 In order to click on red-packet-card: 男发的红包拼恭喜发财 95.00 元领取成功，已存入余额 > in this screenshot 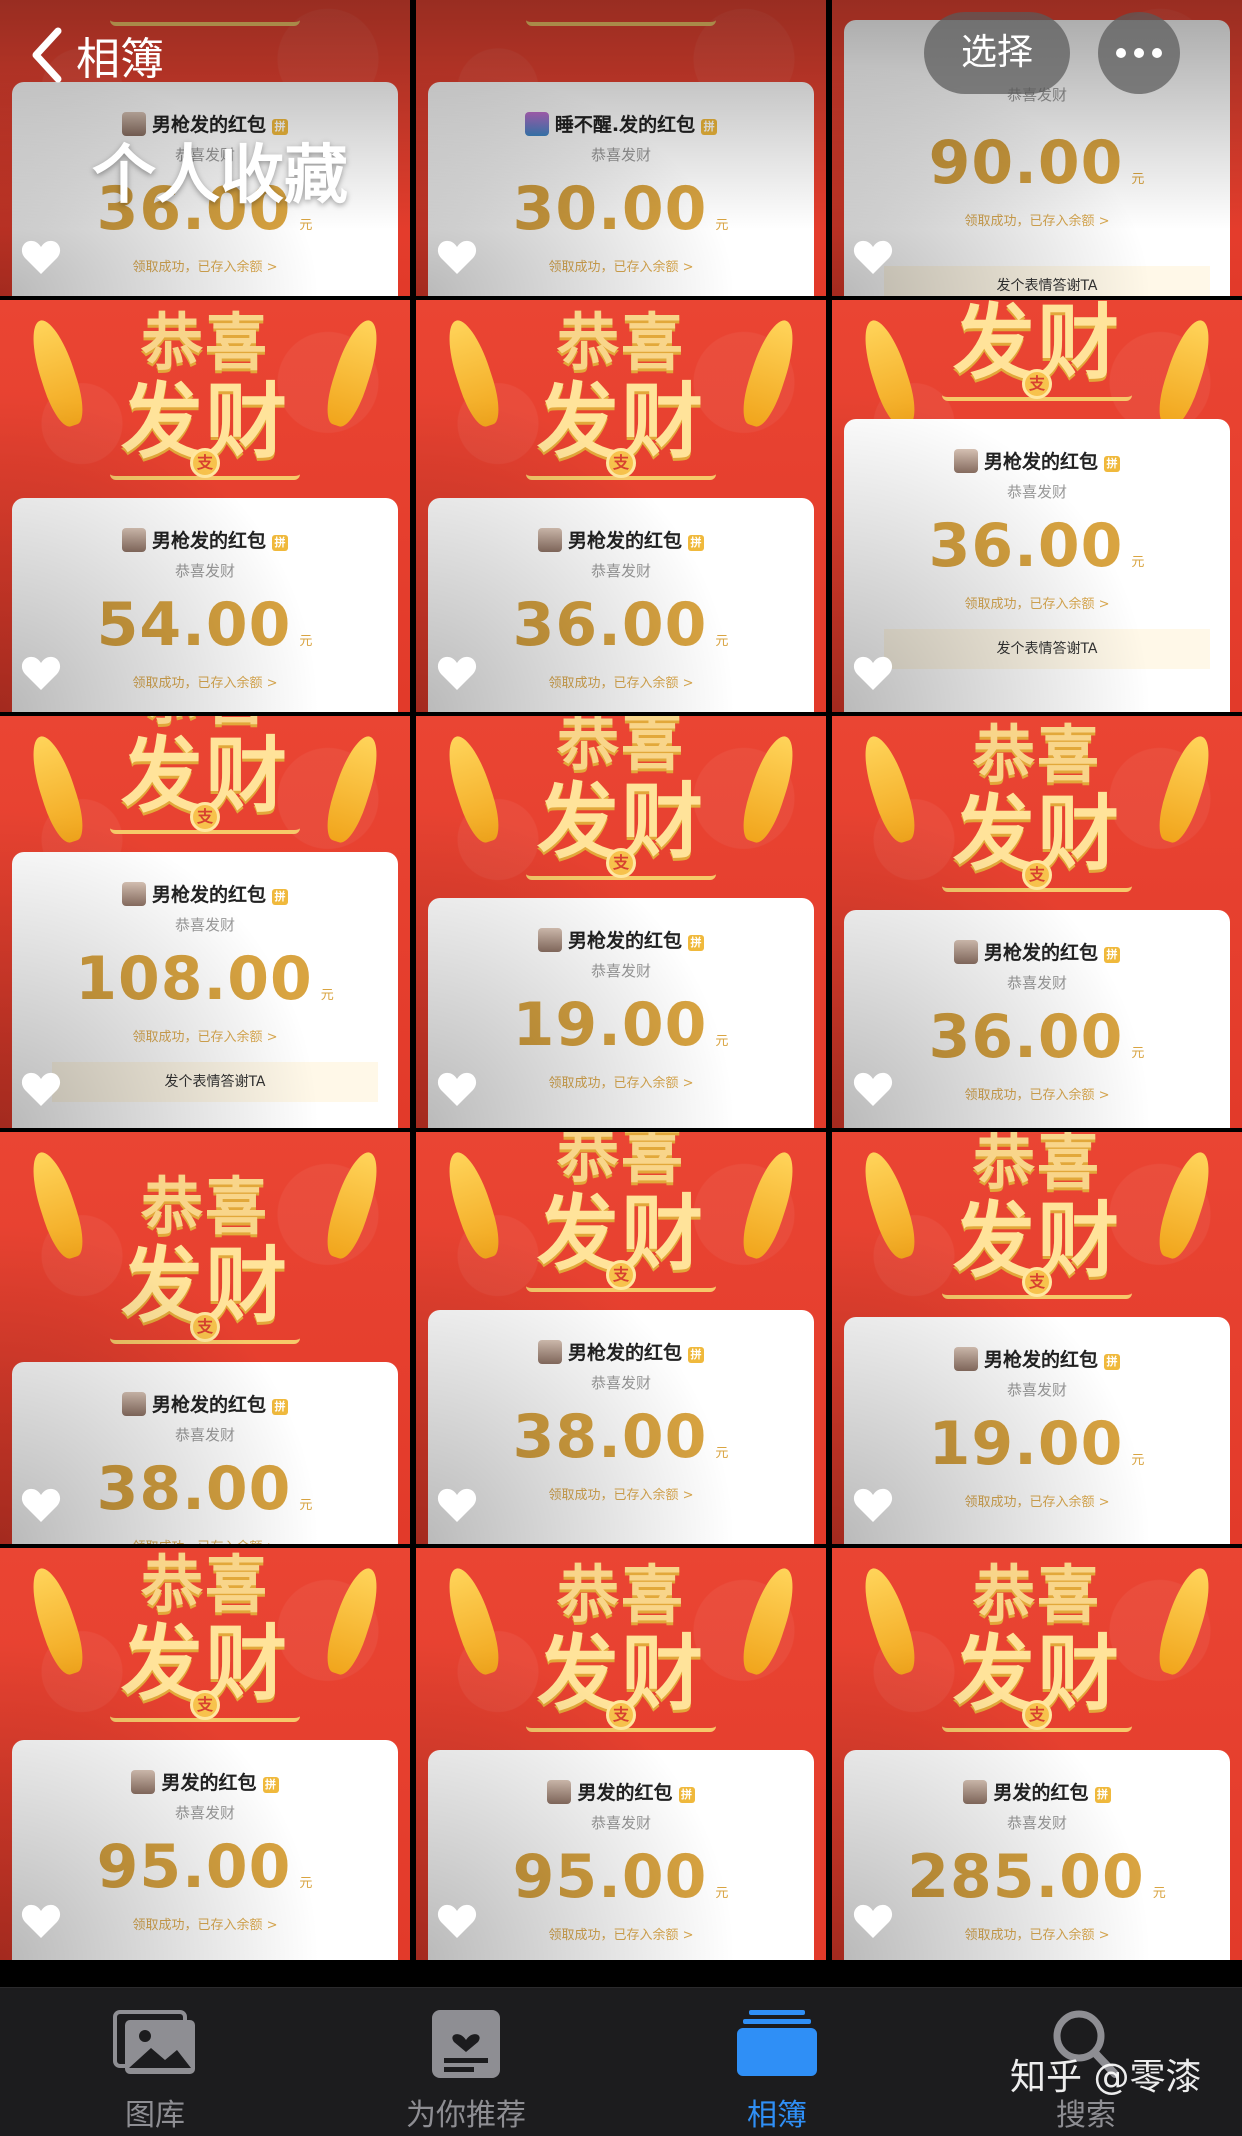, I will do `click(621, 1855)`.